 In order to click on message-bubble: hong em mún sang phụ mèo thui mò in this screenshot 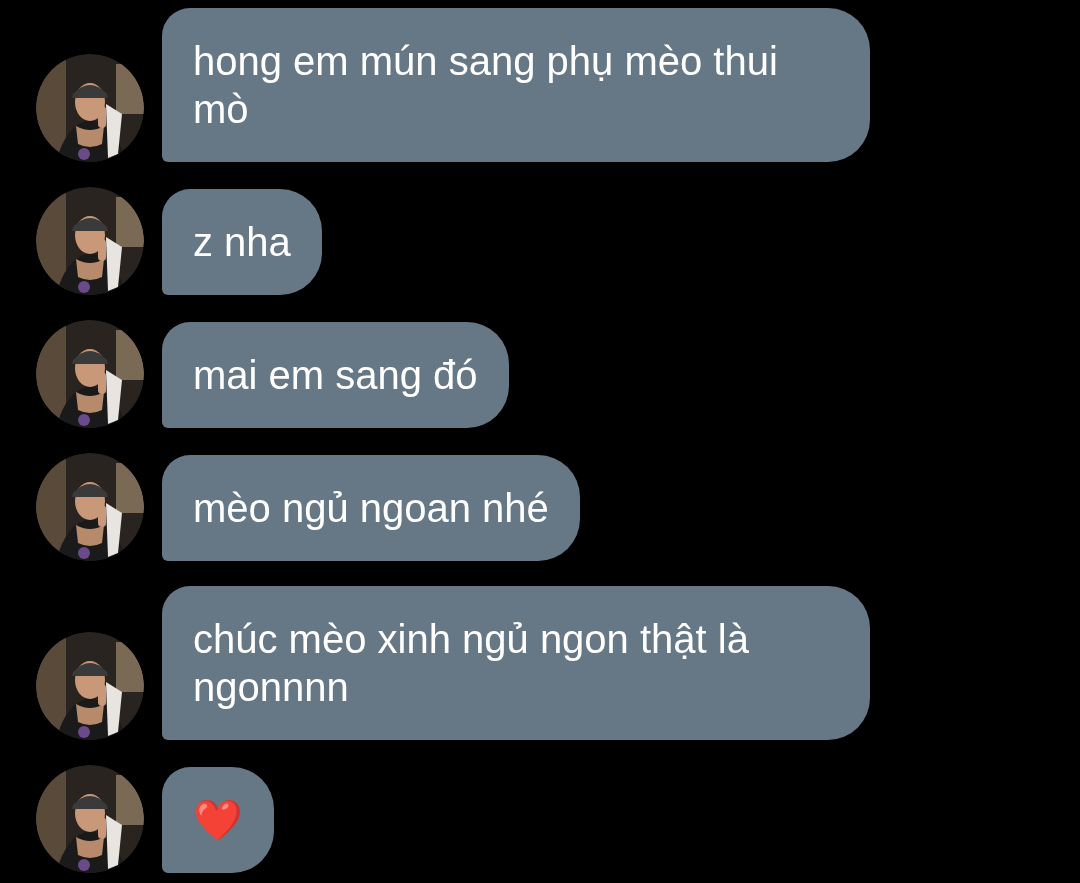, I will do `click(516, 85)`.